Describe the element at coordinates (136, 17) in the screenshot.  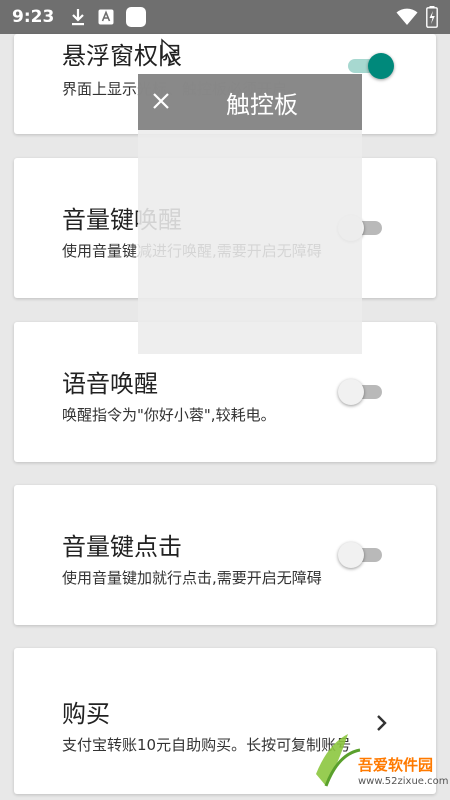
I see `app-icon` at that location.